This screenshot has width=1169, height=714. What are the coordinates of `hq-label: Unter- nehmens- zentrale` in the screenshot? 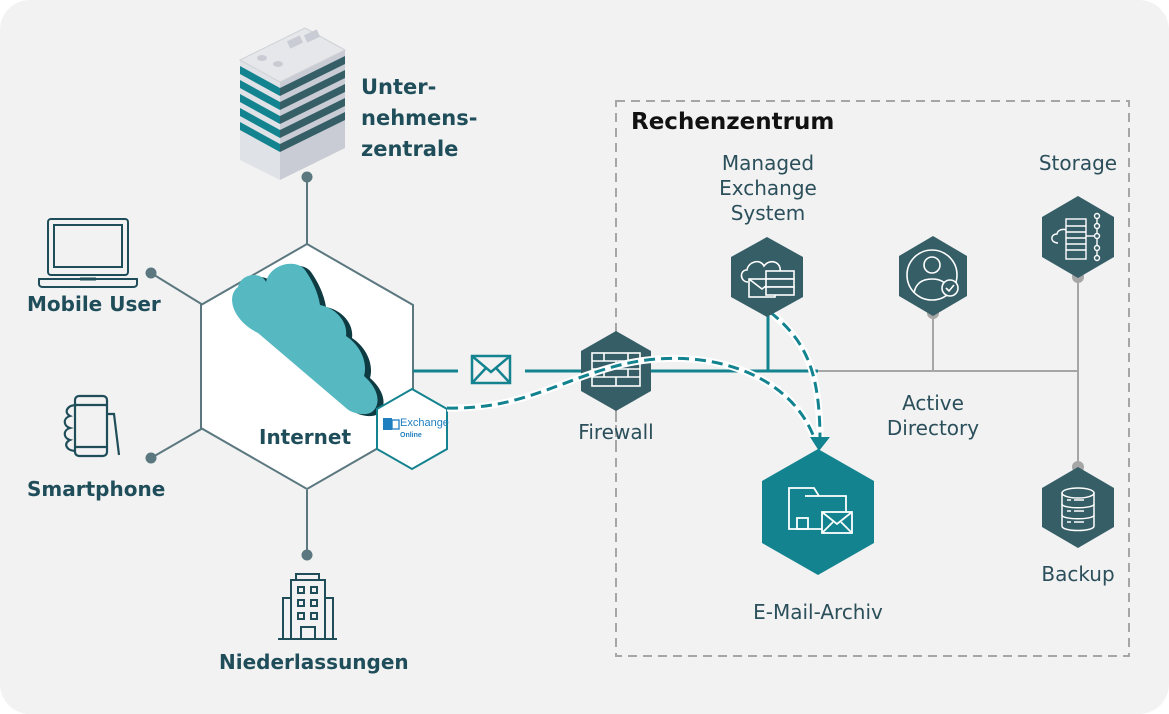 It's located at (419, 118).